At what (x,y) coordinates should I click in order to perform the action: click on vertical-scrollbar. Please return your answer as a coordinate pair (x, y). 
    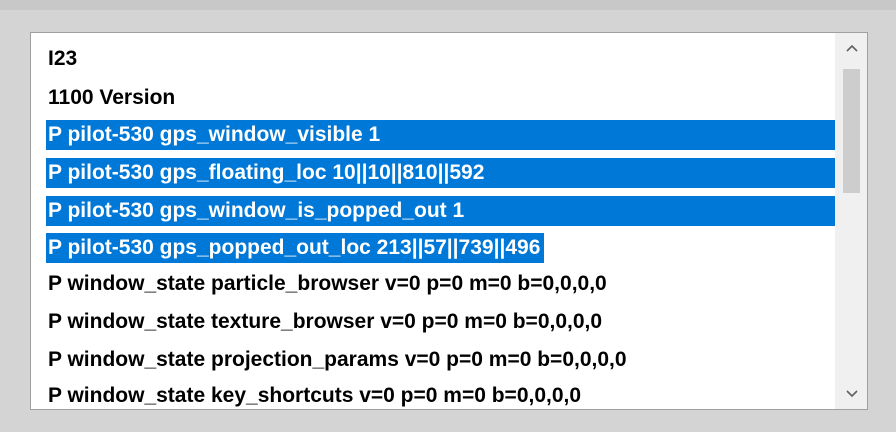
    Looking at the image, I should click on (851, 221).